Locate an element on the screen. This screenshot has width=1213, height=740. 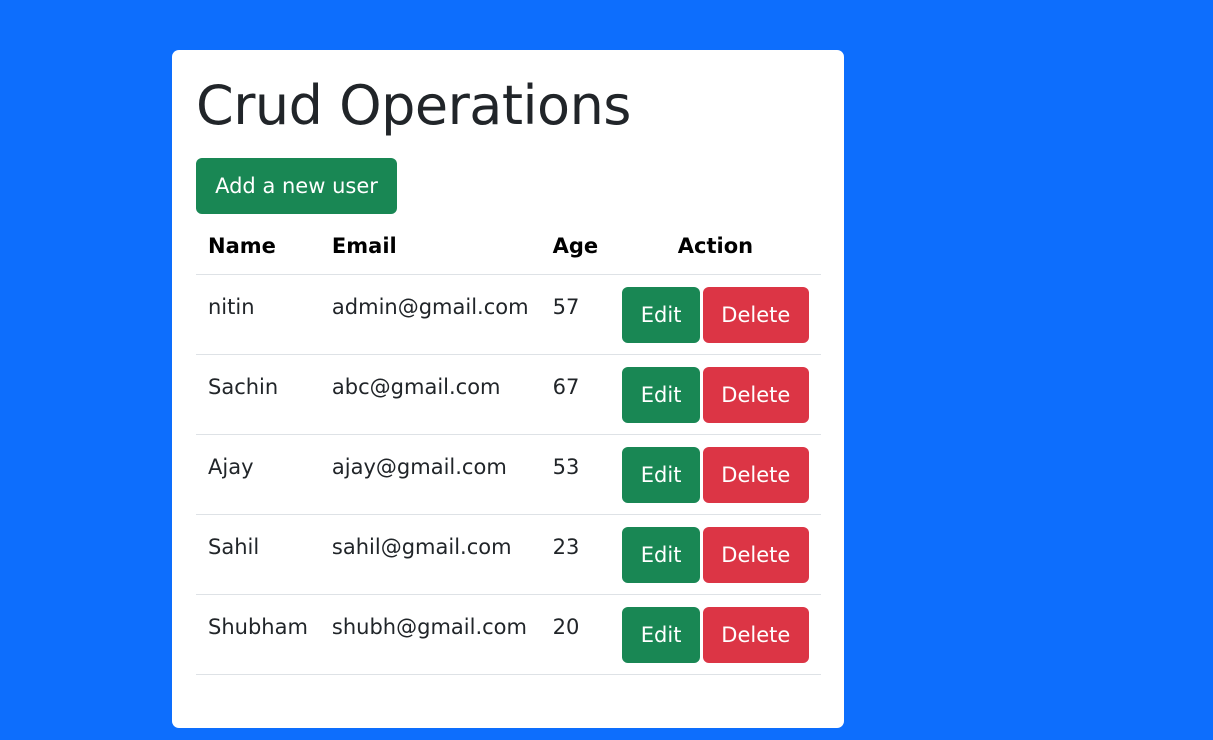
table-row: Sahil sahil@gmail.com 23 Edit Delete is located at coordinates (508, 554).